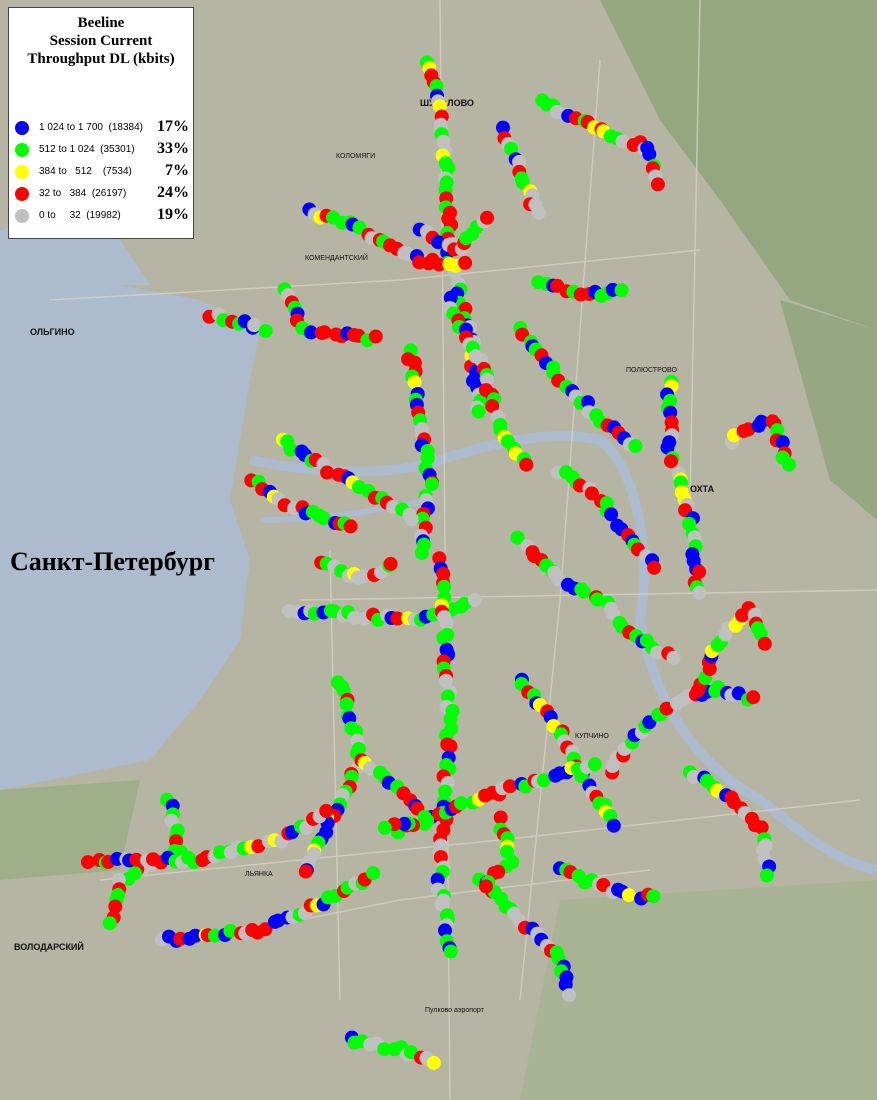 This screenshot has height=1100, width=877. I want to click on place-label-okhta: ОХТА, so click(702, 489).